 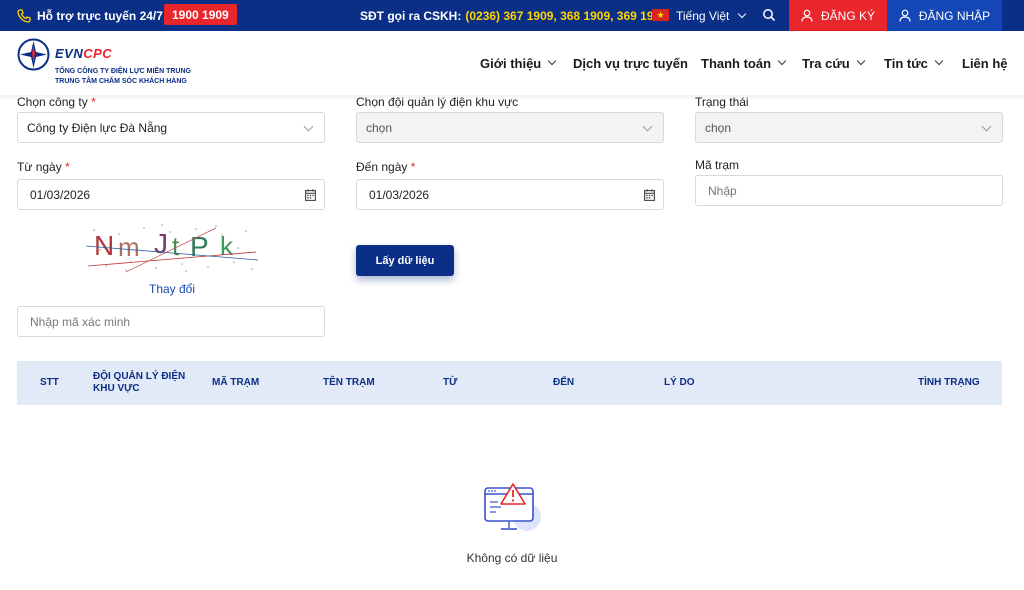 What do you see at coordinates (437, 102) in the screenshot?
I see `team-label: Chọn đội quản lý điện khu vực` at bounding box center [437, 102].